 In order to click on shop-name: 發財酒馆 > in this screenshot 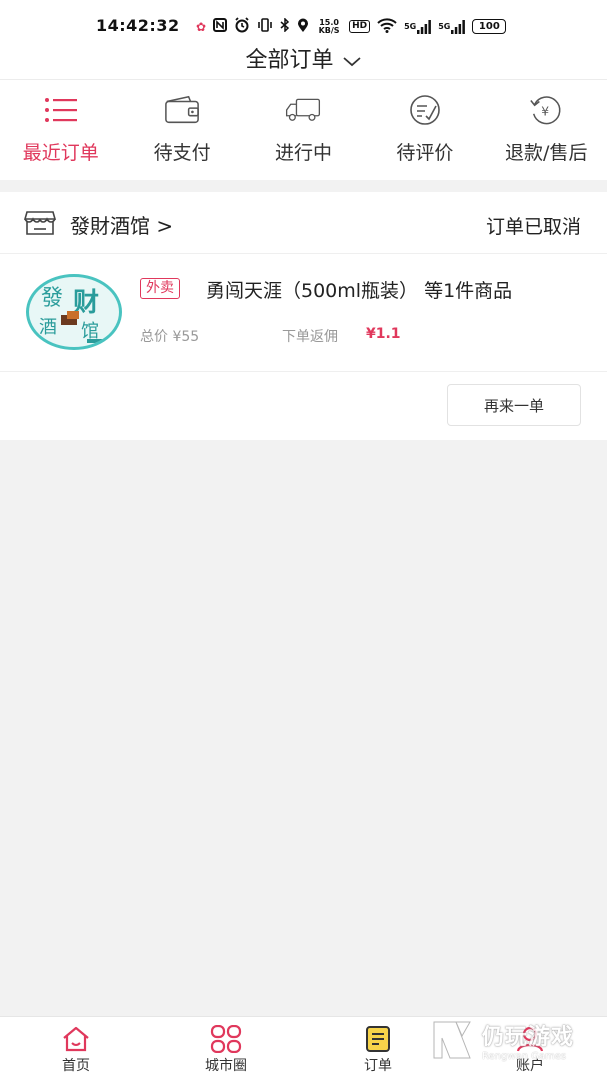, I will do `click(121, 224)`.